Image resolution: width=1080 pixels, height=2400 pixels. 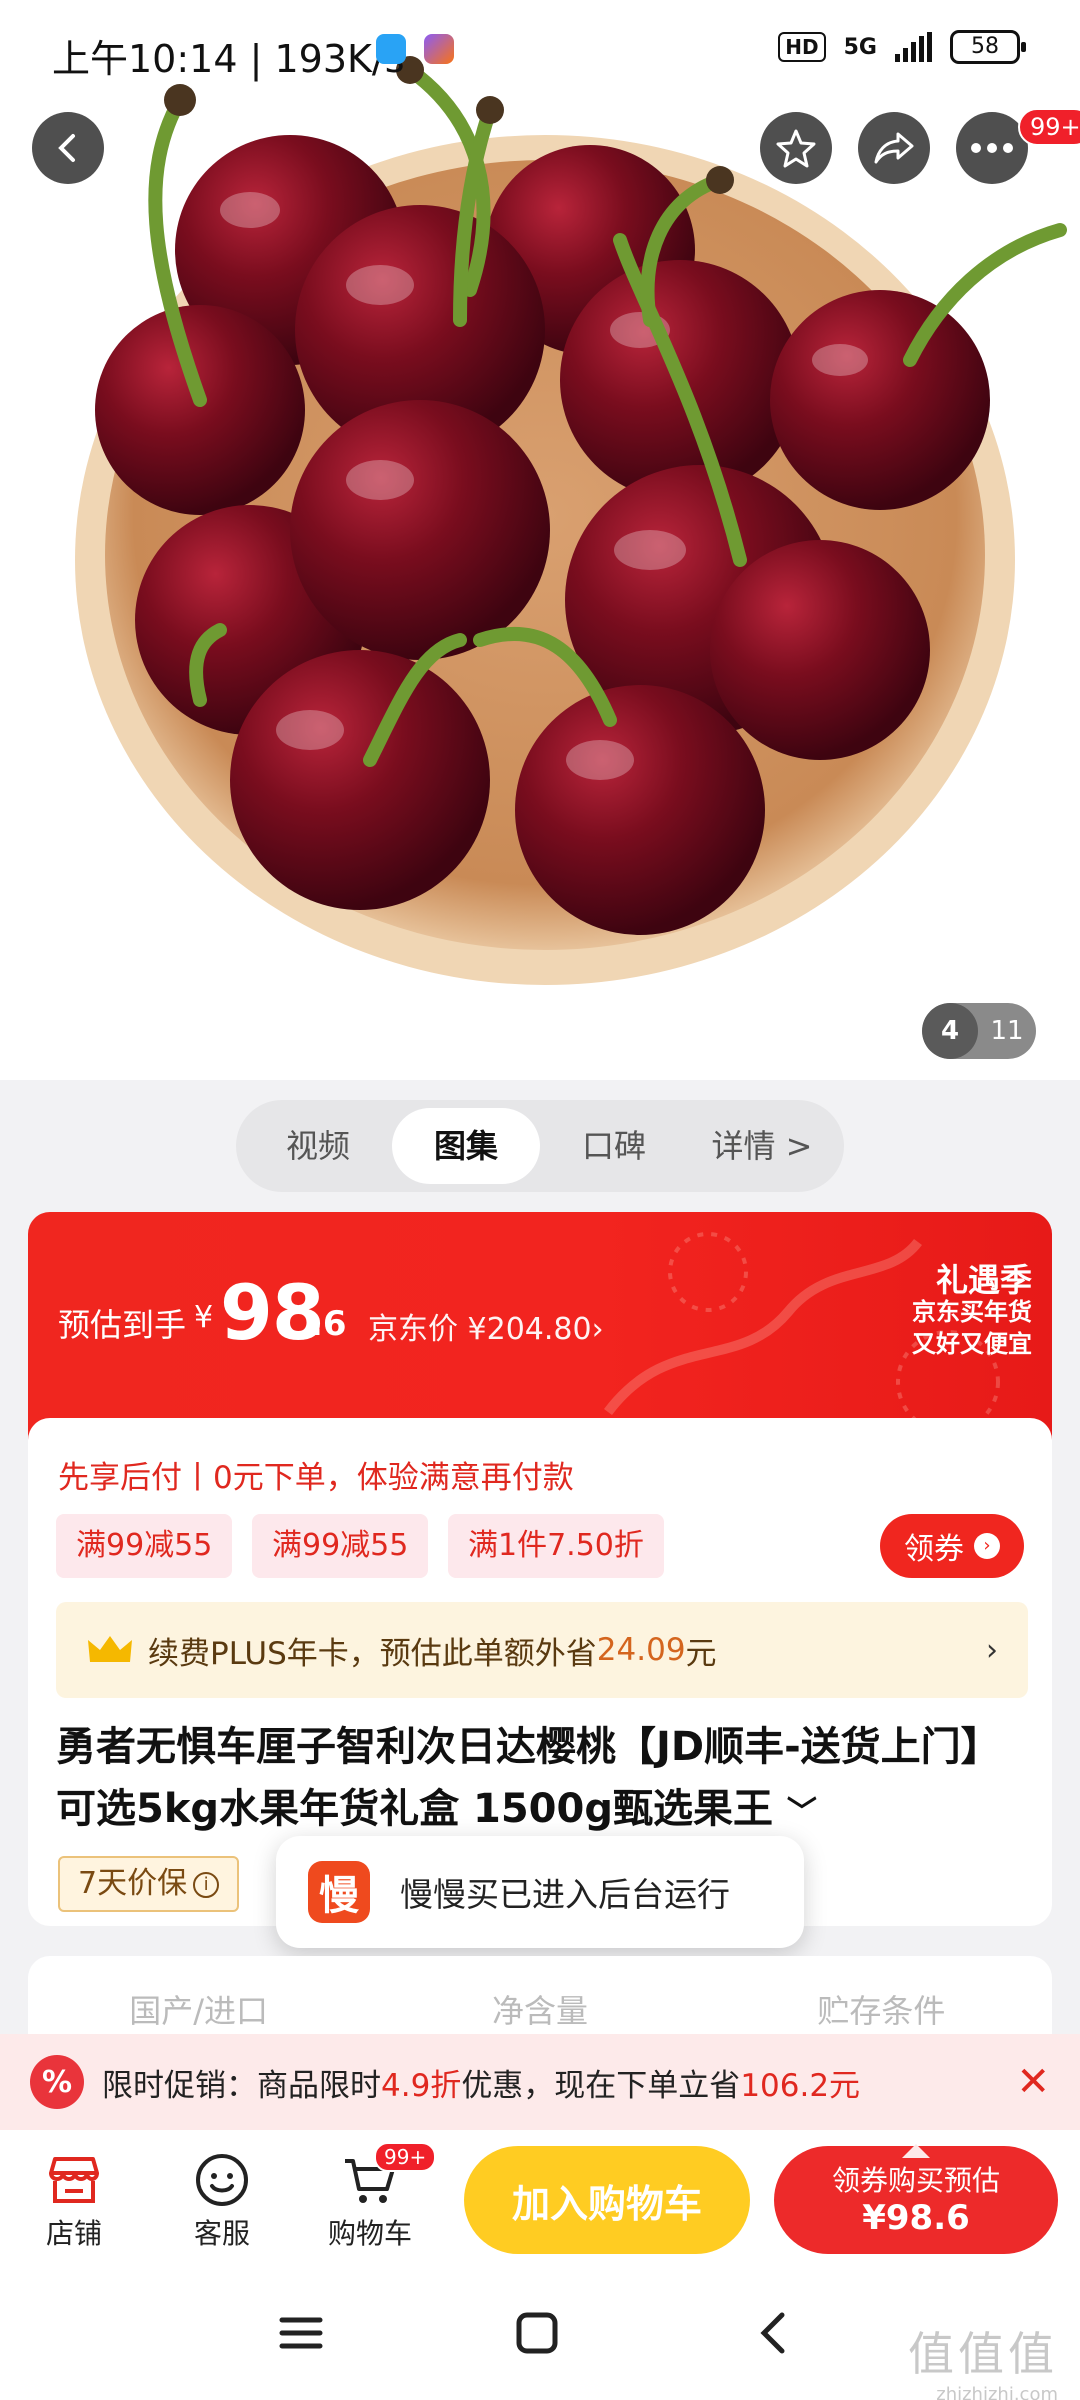 What do you see at coordinates (466, 1146) in the screenshot?
I see `tab-gallery: 图集` at bounding box center [466, 1146].